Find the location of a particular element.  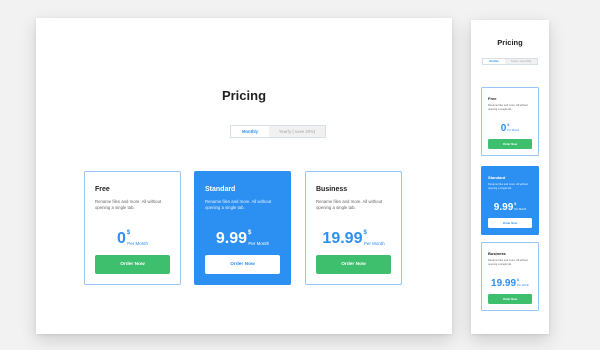

price-block: 0$ Per Month is located at coordinates (132, 239).